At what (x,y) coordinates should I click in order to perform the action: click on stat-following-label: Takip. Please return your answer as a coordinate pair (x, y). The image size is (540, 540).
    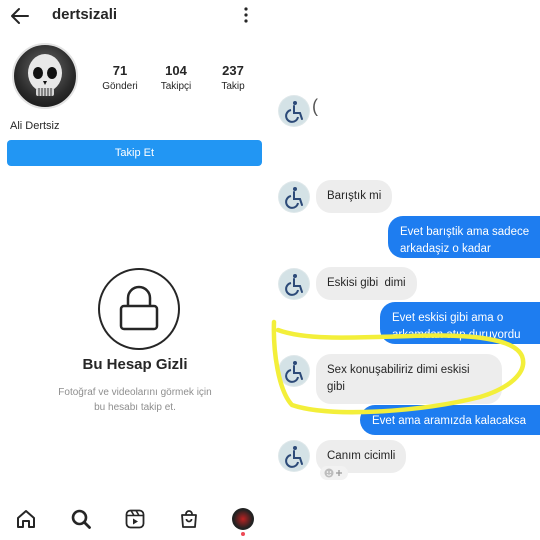
    Looking at the image, I should click on (233, 86).